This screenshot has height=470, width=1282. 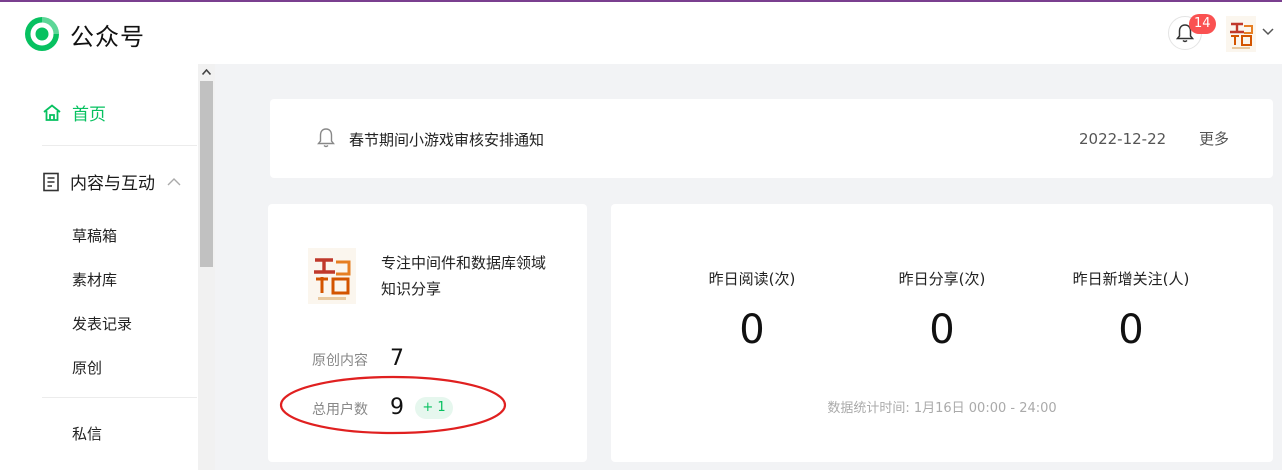 I want to click on stat-new-followers: 昨日新增关注(人) 0, so click(x=1131, y=310).